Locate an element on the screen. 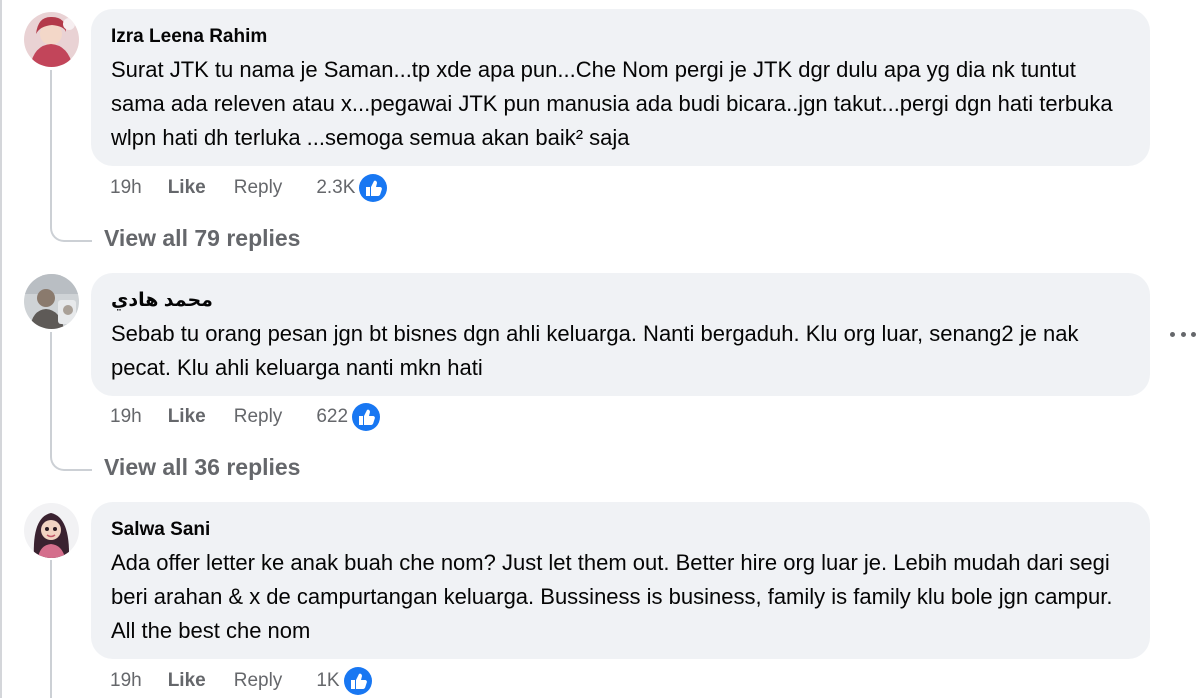 Image resolution: width=1200 pixels, height=698 pixels. comment-actions: 19h Like Reply 2.3K is located at coordinates (250, 188).